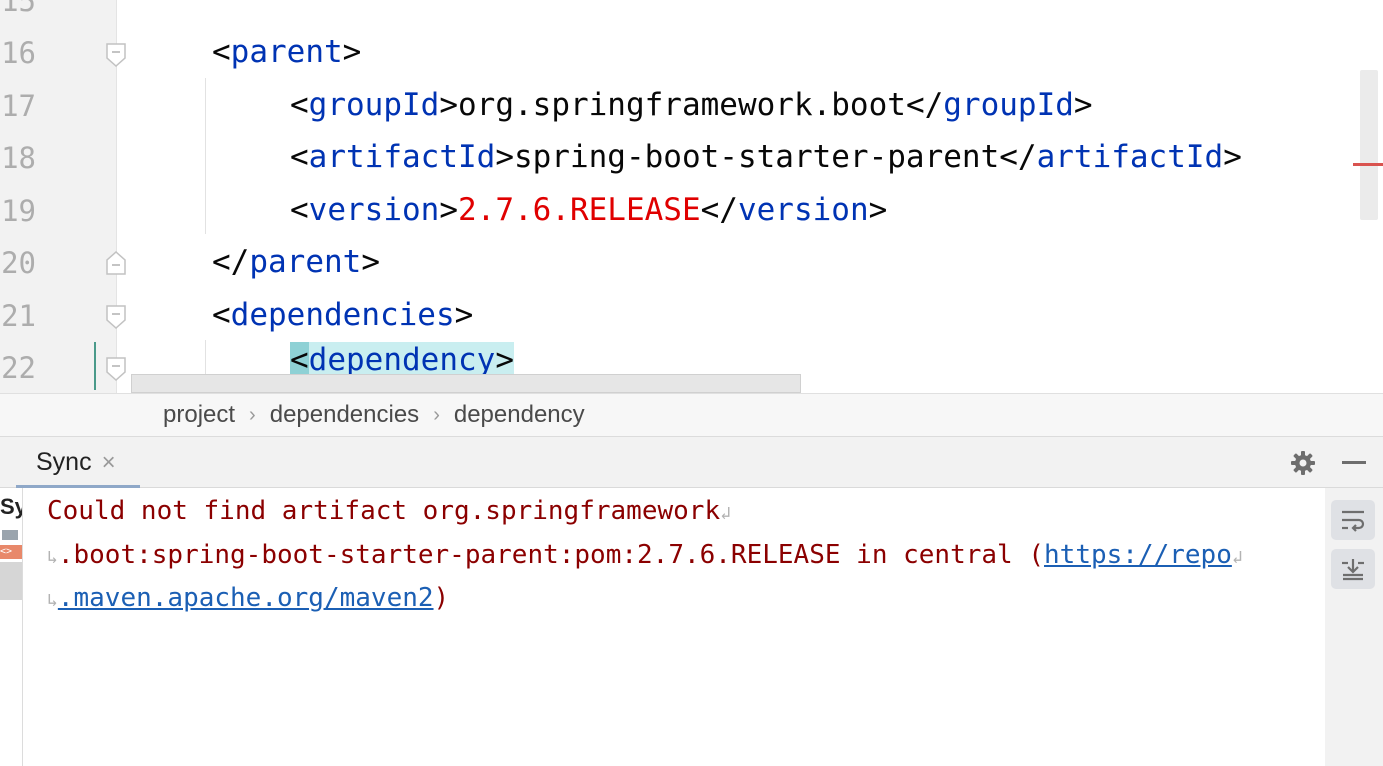 The height and width of the screenshot is (766, 1383). Describe the element at coordinates (1354, 462) in the screenshot. I see `minimize-icon` at that location.